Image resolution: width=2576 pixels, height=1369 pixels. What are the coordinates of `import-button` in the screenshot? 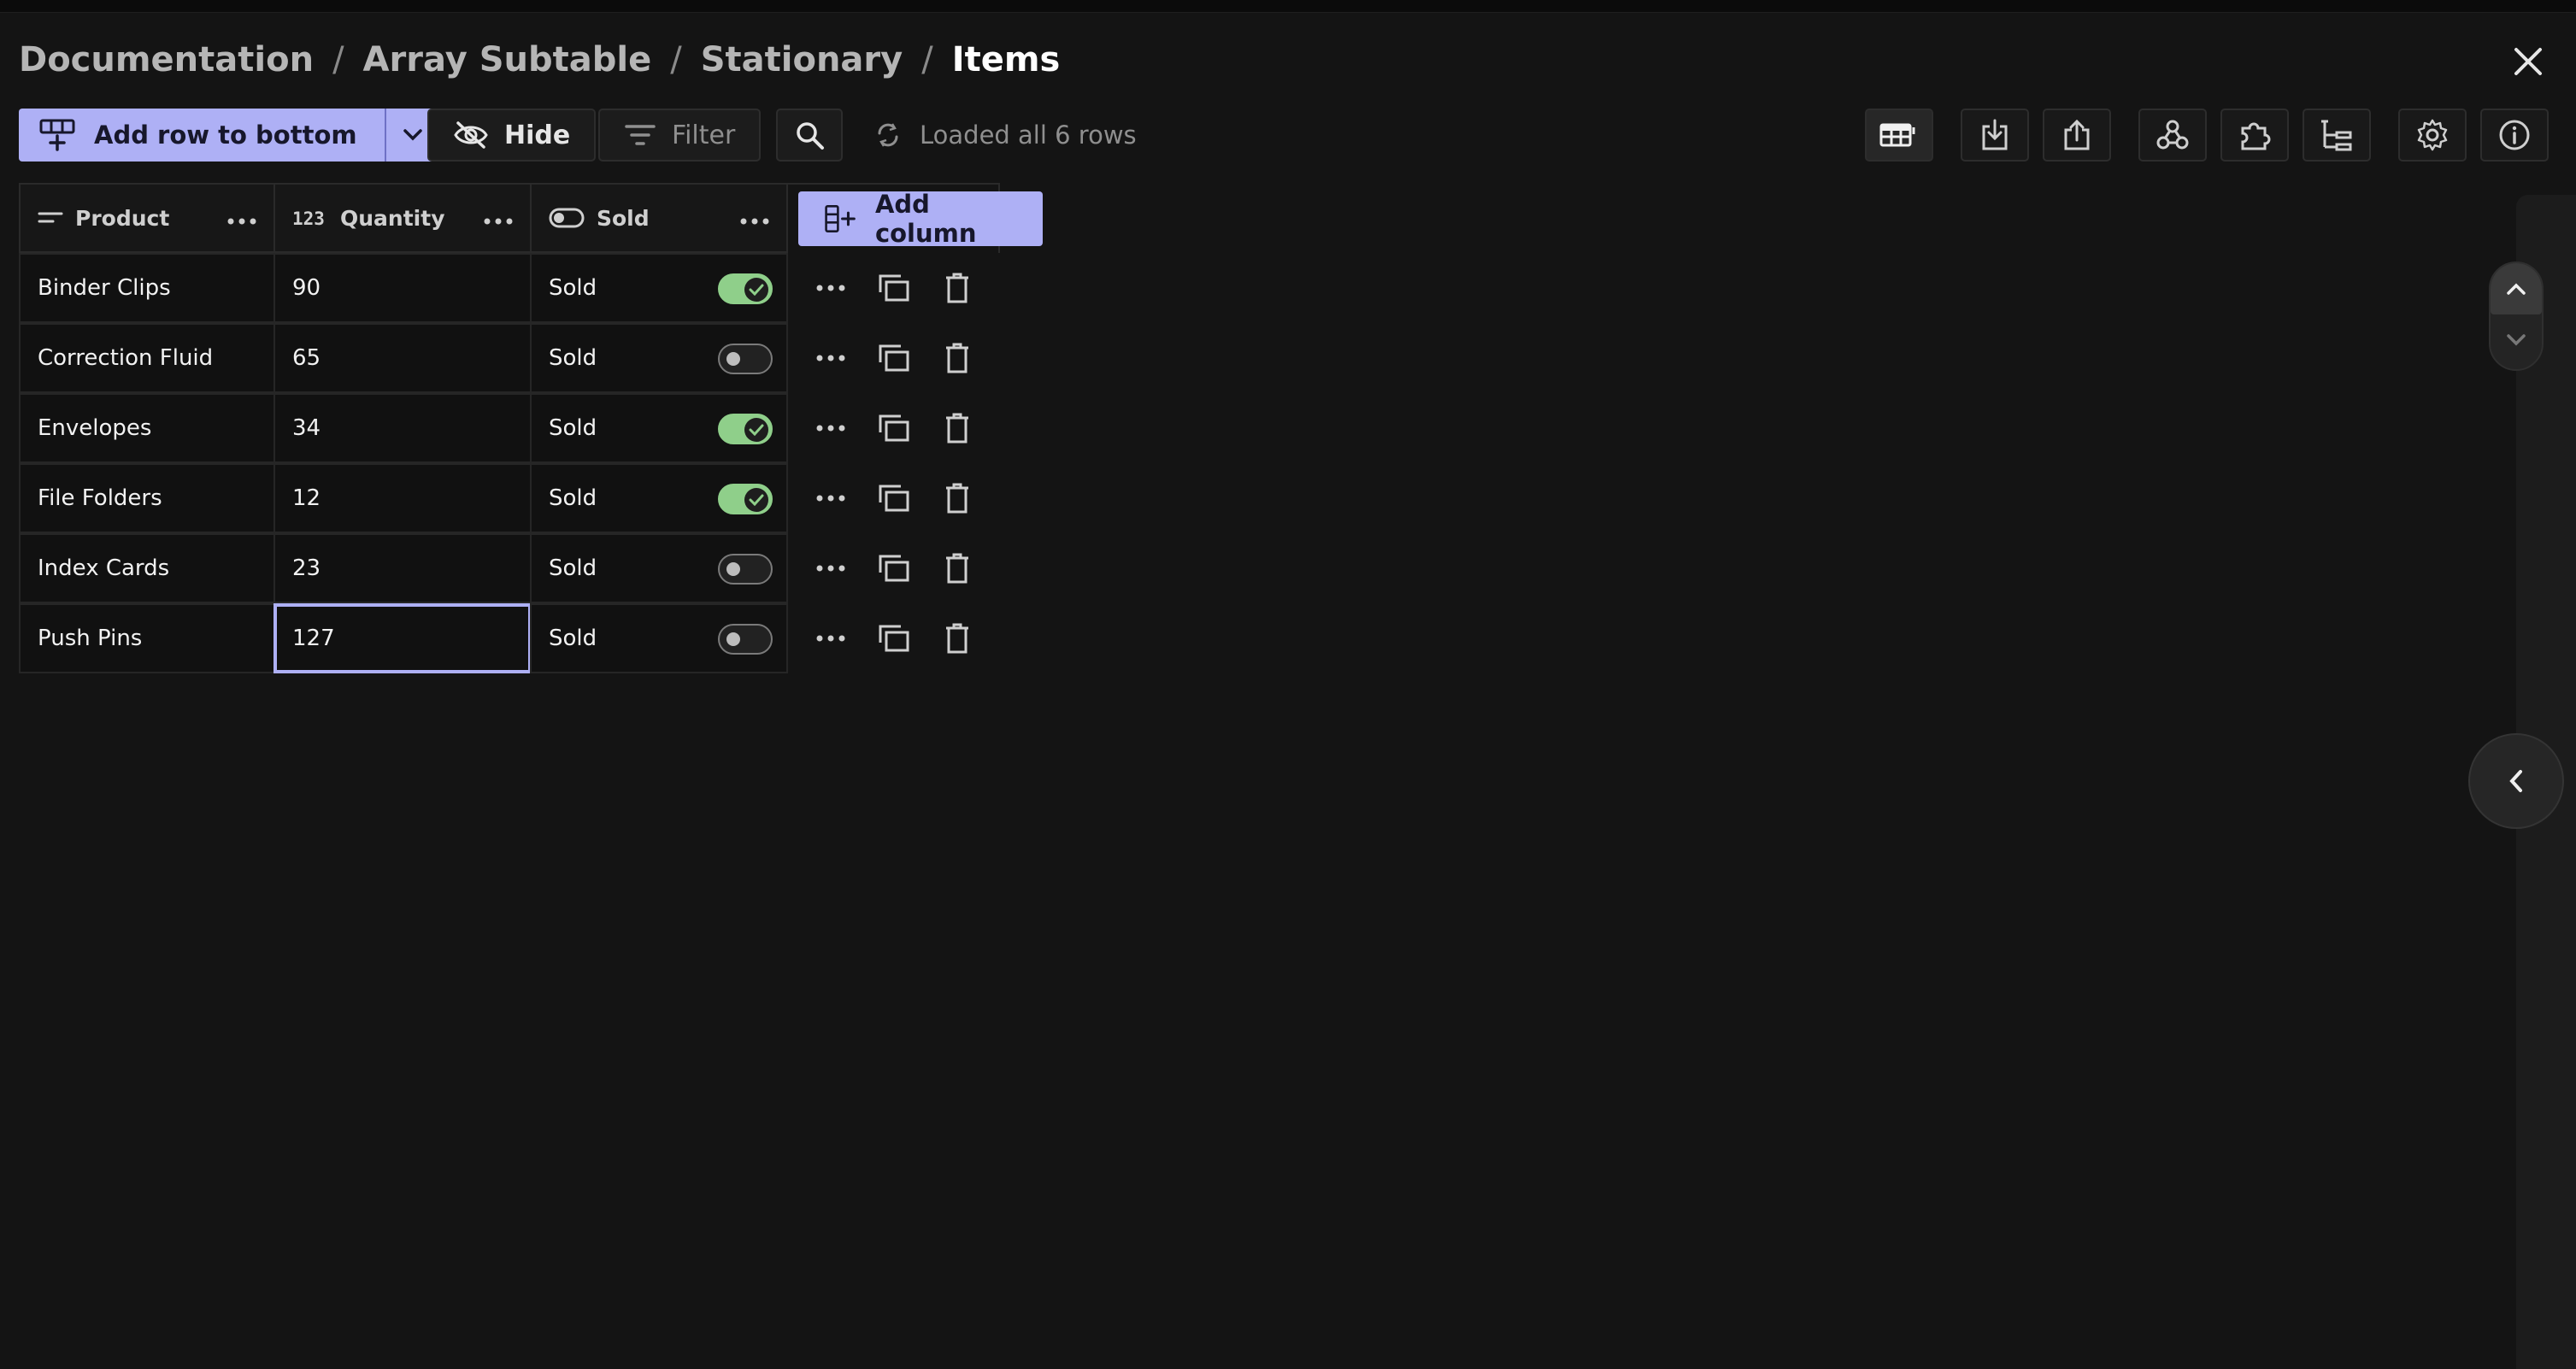 It's located at (1995, 135).